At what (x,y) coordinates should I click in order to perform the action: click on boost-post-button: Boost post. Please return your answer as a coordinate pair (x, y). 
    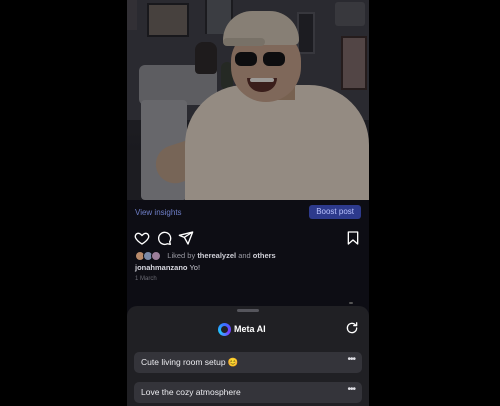
    Looking at the image, I should click on (335, 212).